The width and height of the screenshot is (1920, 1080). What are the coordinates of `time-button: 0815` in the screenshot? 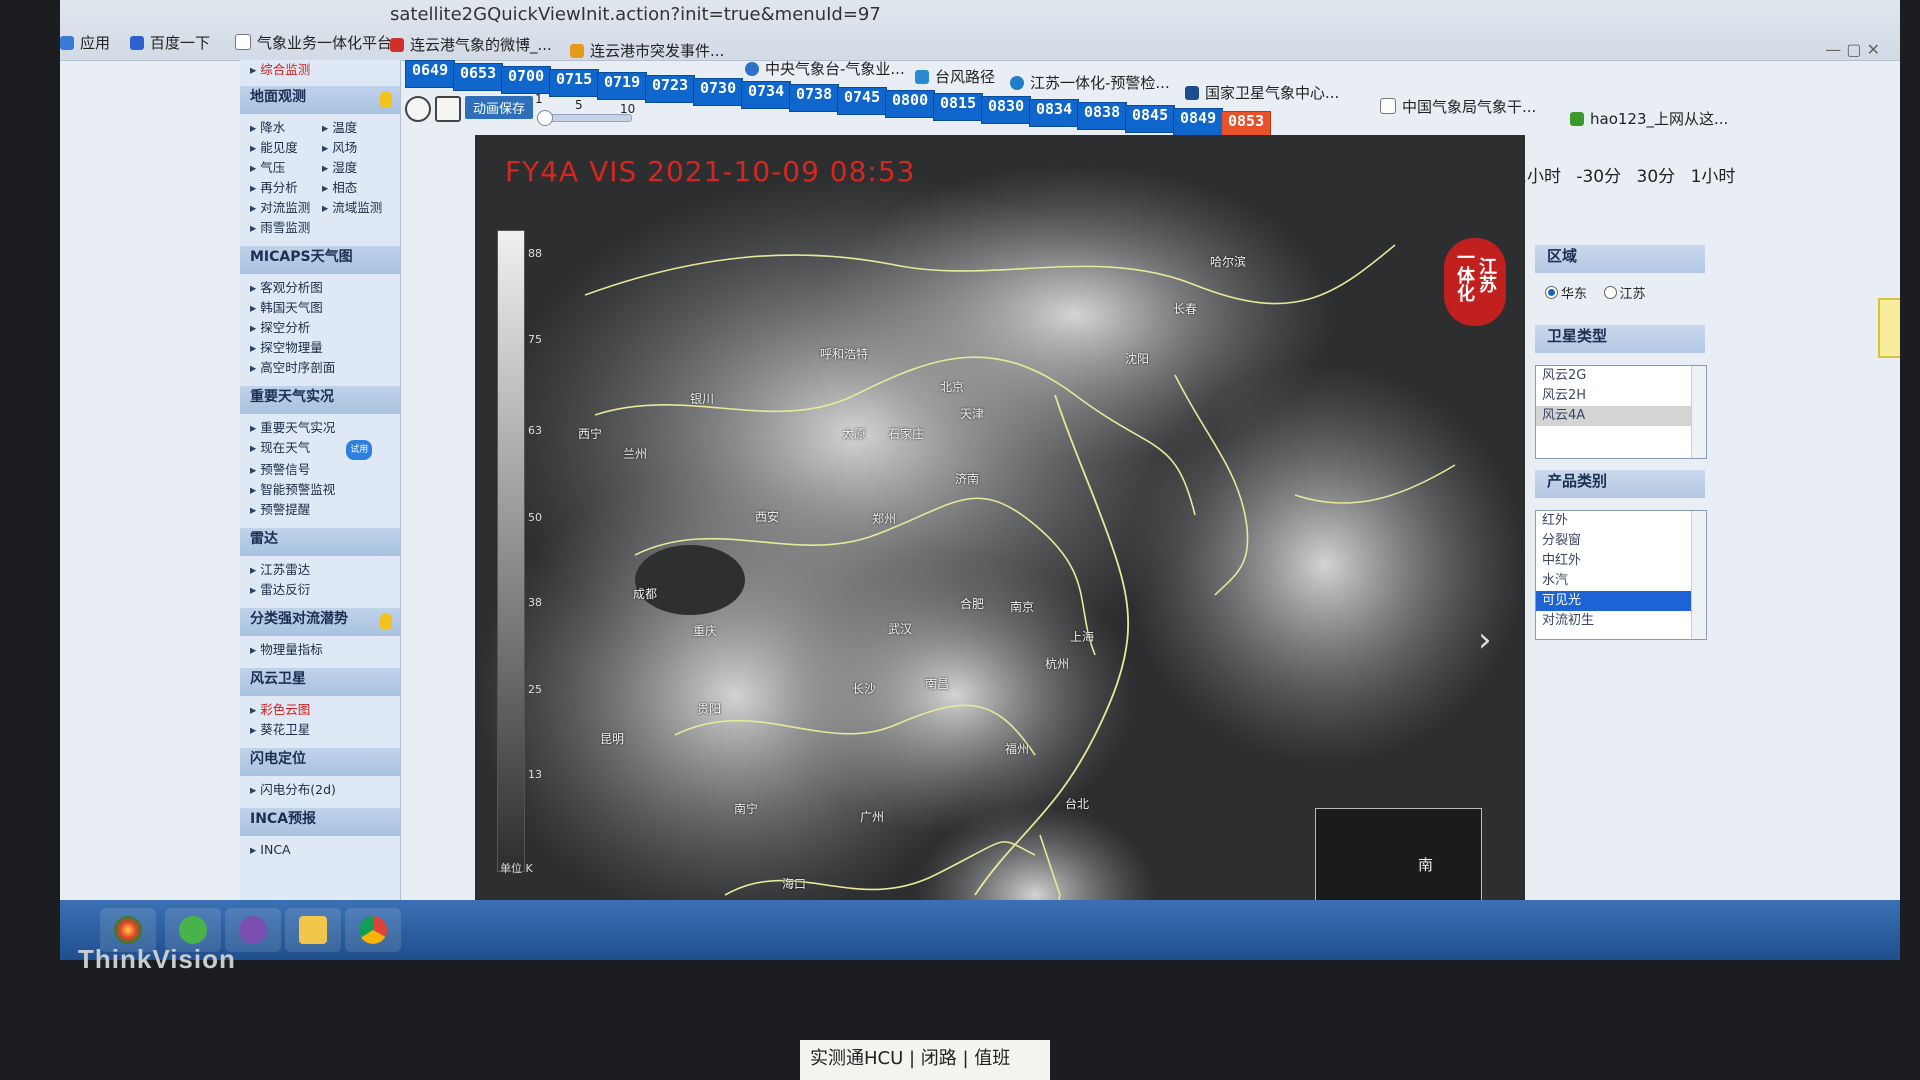 It's located at (958, 107).